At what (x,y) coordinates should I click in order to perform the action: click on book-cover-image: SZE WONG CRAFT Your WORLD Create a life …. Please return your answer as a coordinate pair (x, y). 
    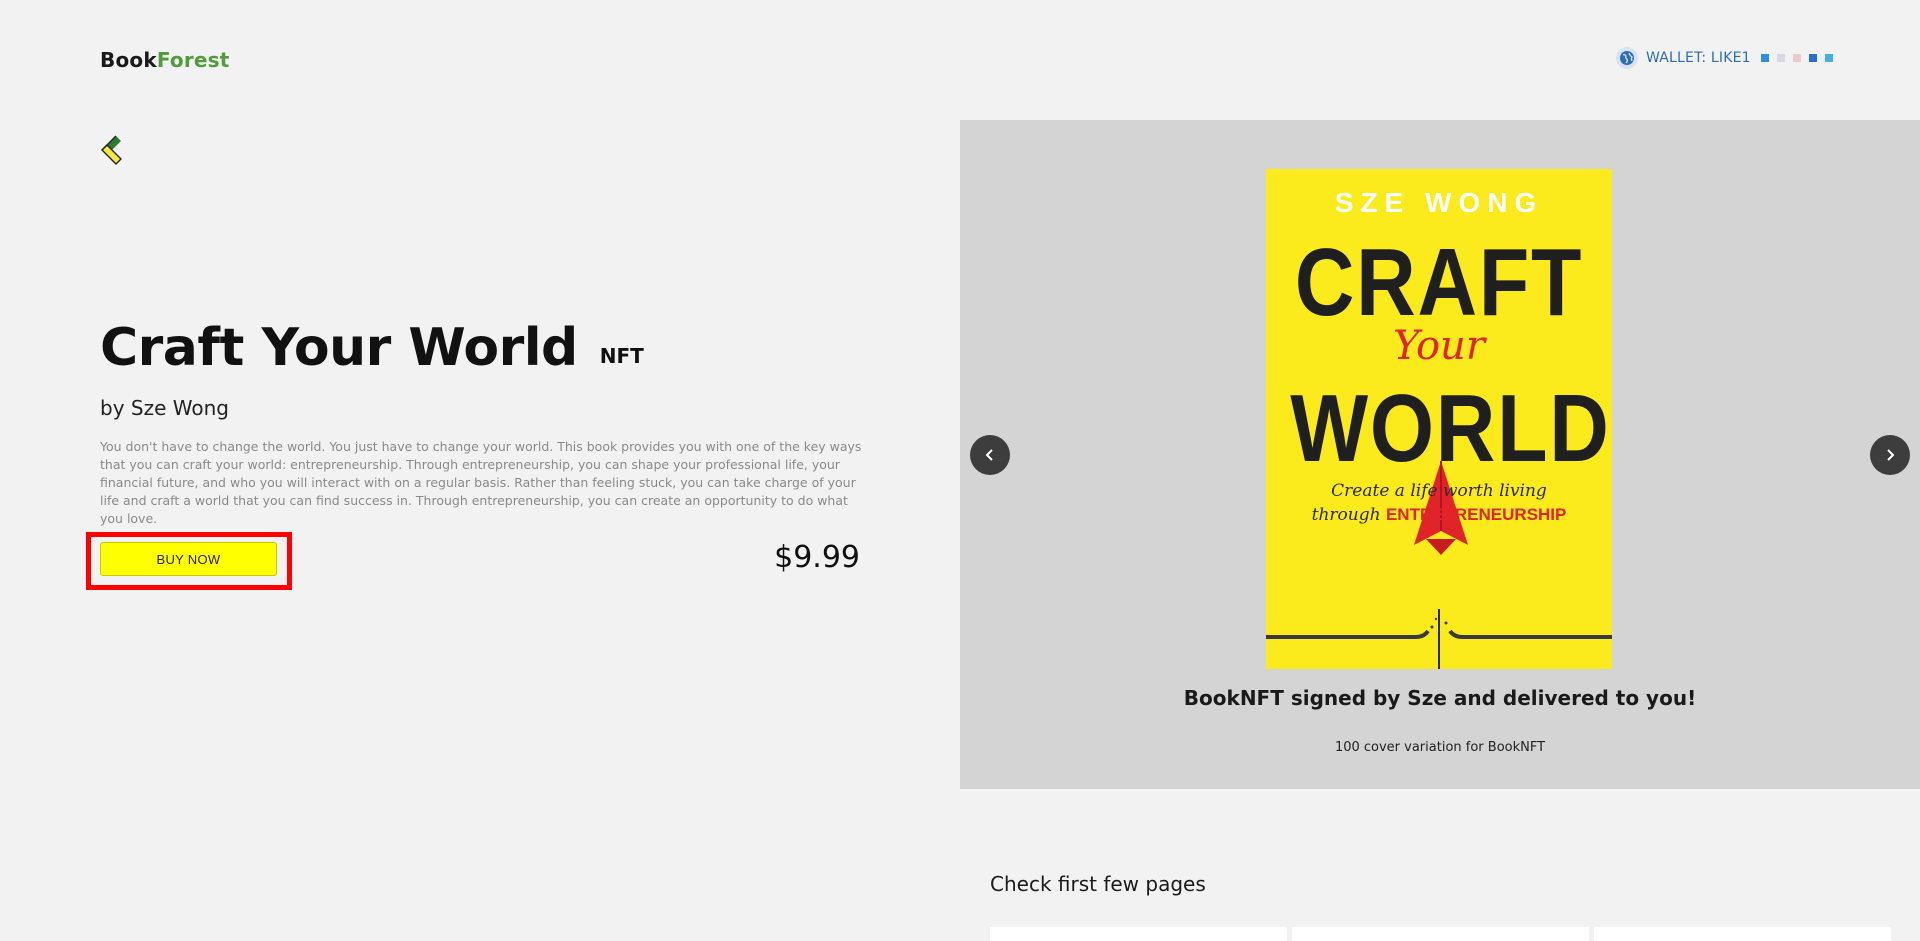
    Looking at the image, I should click on (1439, 419).